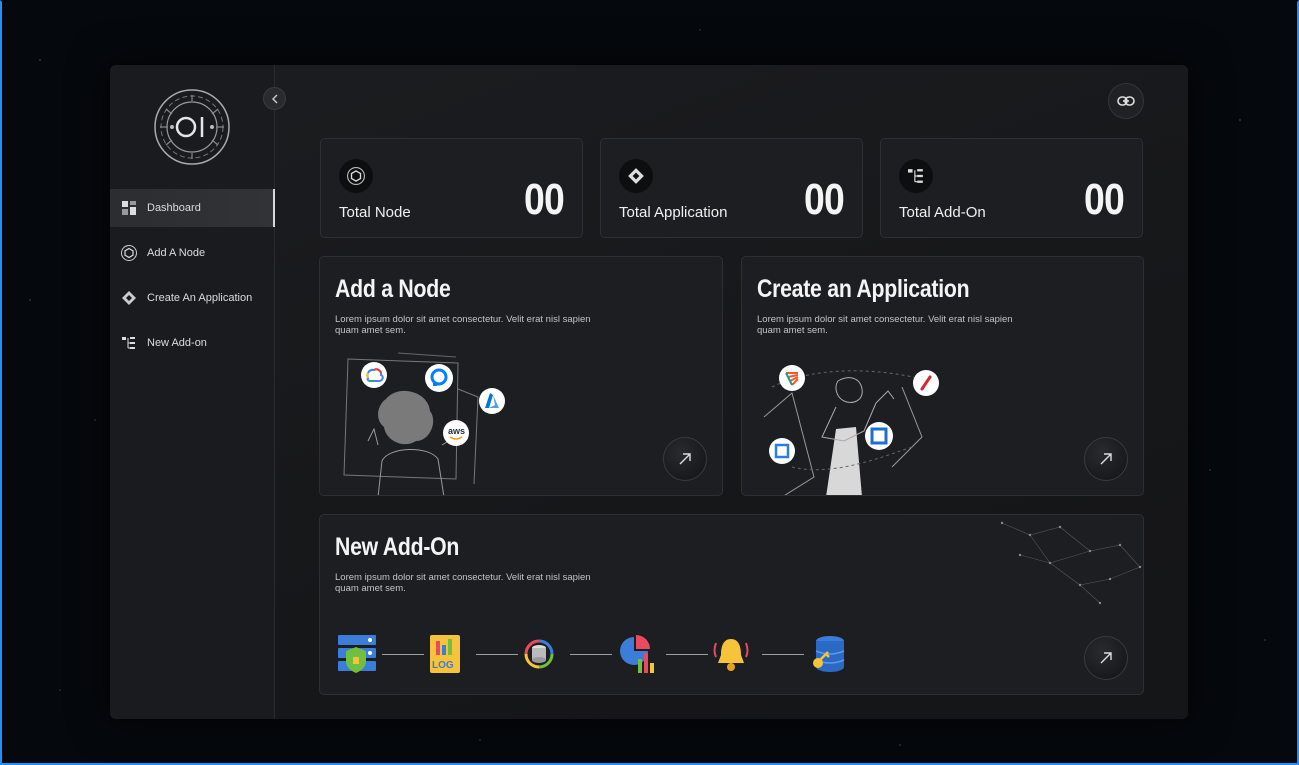 The height and width of the screenshot is (765, 1299). I want to click on app-logo-feather-icon, so click(926, 383).